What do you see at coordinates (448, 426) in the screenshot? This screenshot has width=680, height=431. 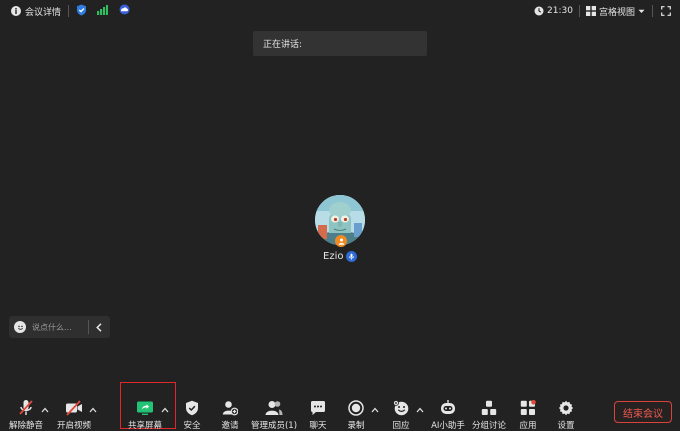 I see `ai-assistant-label: AI小助手` at bounding box center [448, 426].